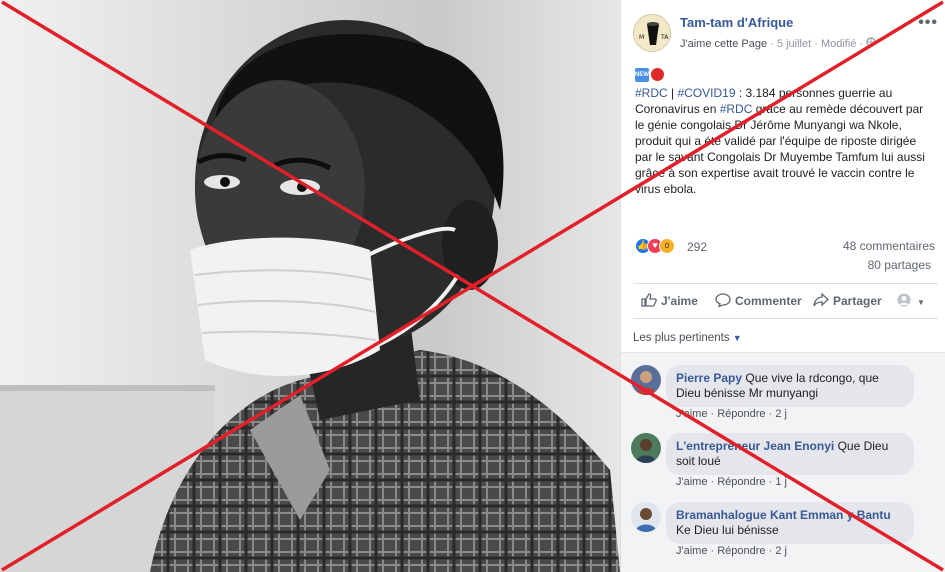 The width and height of the screenshot is (945, 572). I want to click on new-badge-icon: NEW, so click(642, 75).